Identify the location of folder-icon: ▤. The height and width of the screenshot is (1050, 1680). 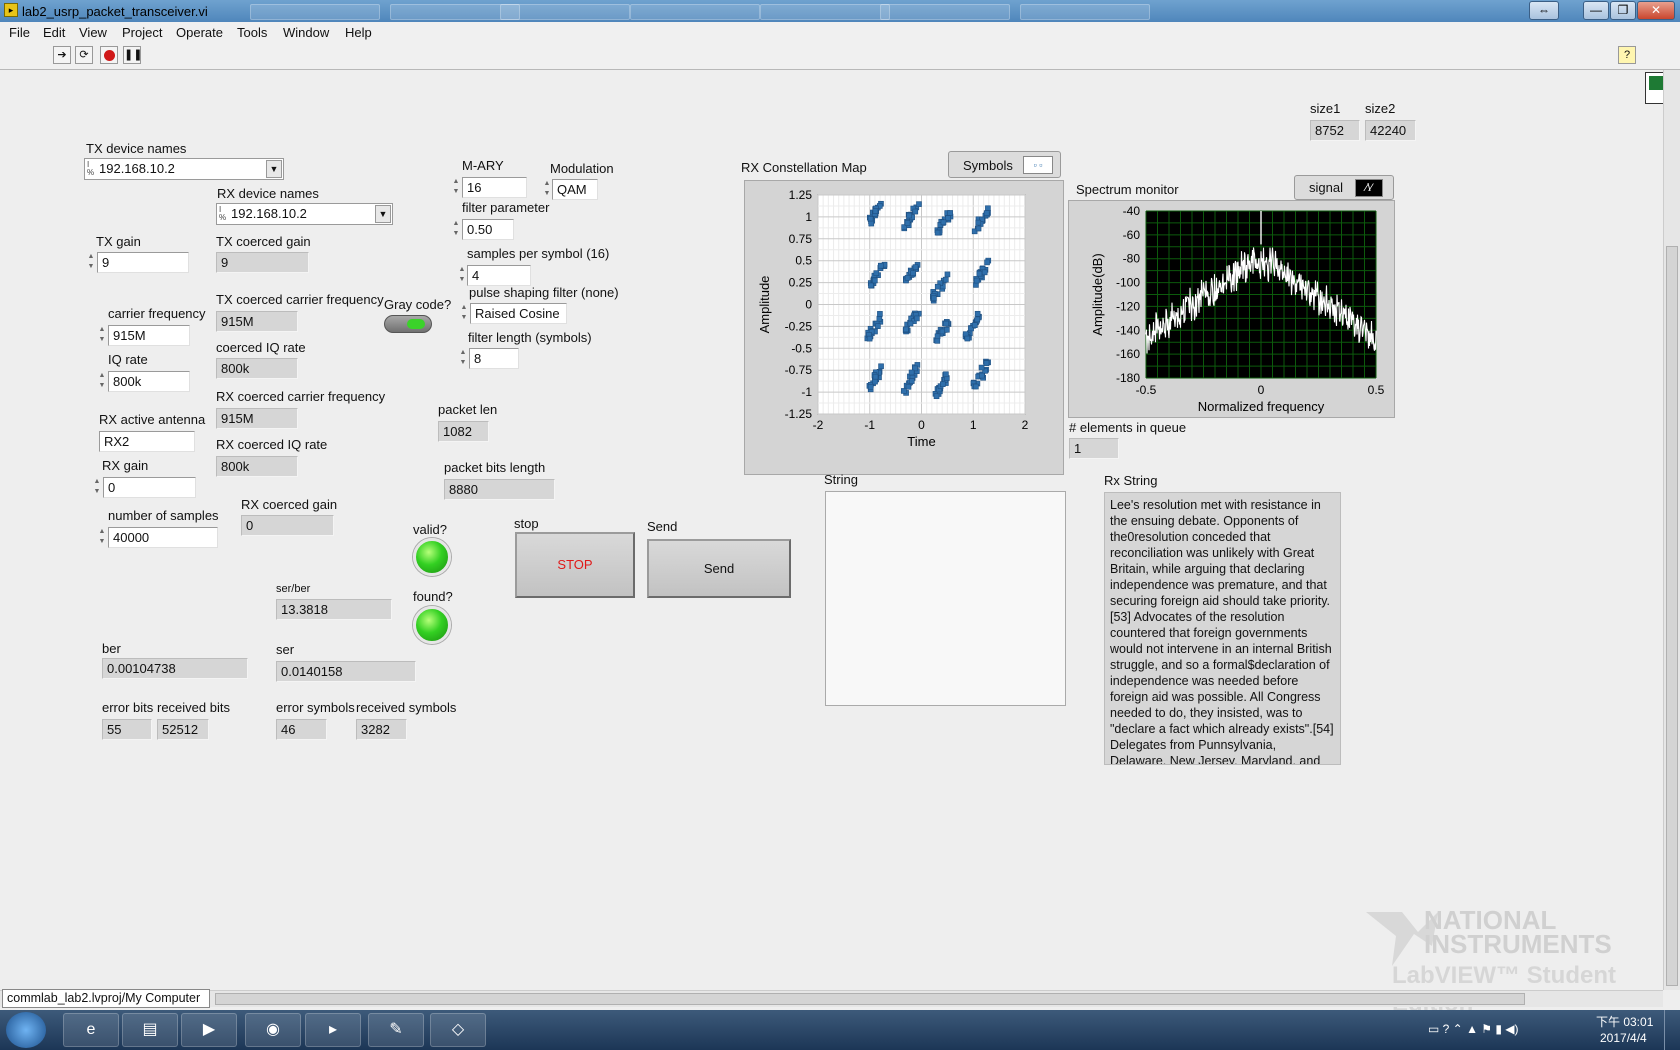
(150, 1030).